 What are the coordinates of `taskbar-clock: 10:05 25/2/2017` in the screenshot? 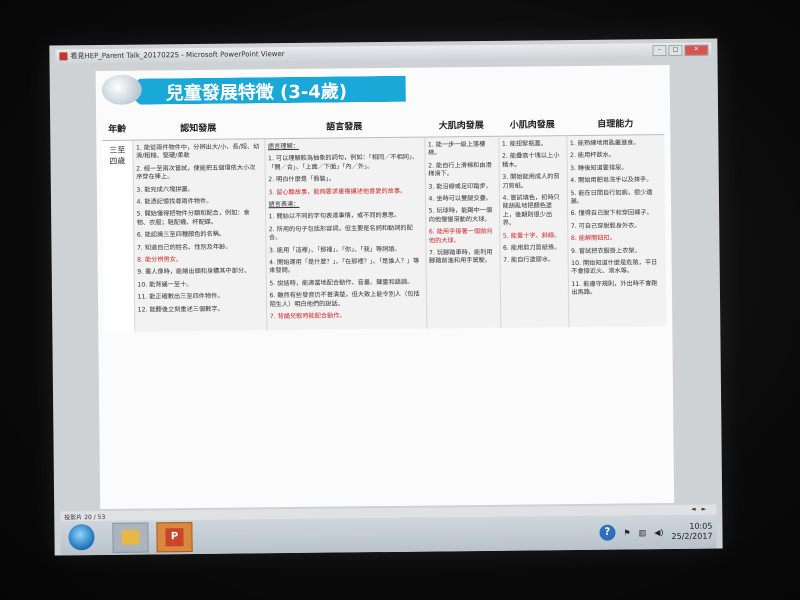 It's located at (691, 532).